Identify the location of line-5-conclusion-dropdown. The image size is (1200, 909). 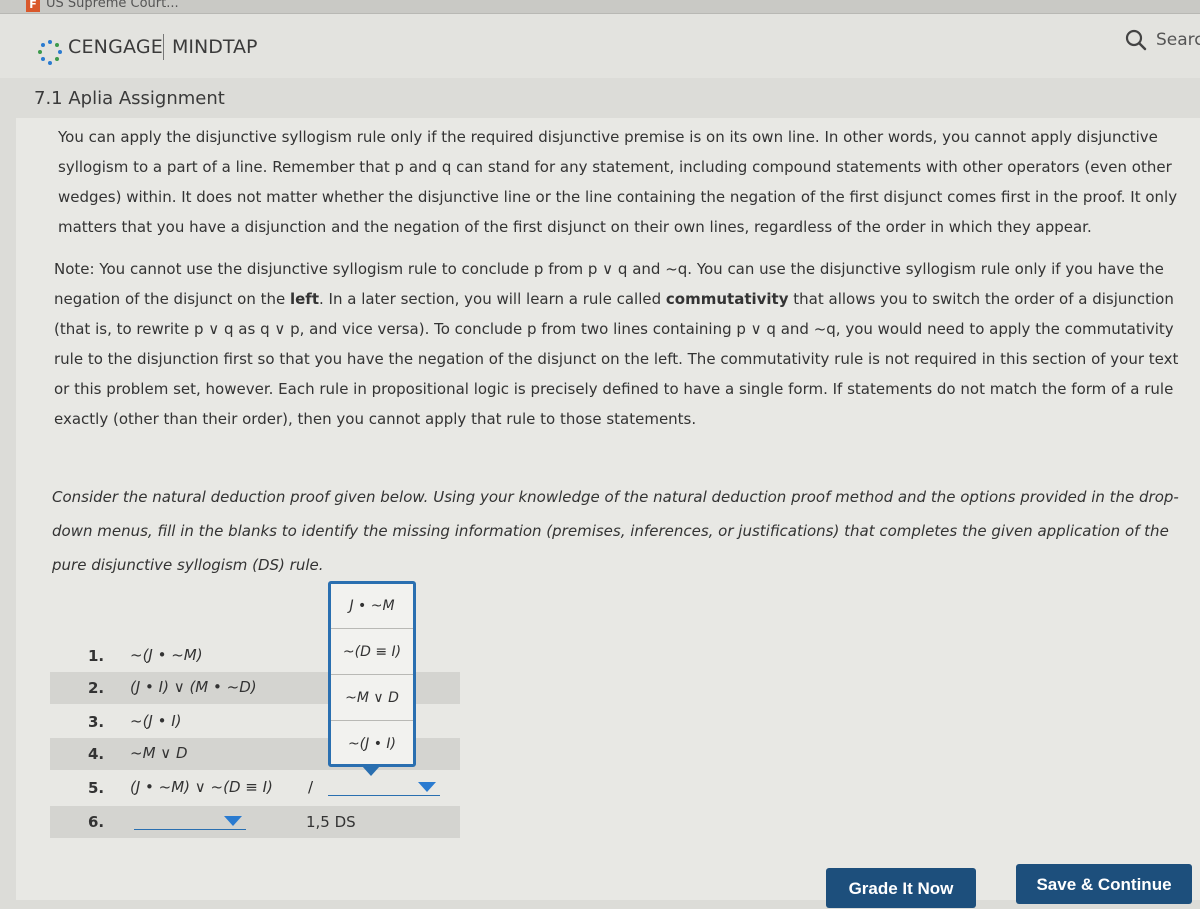
(384, 785).